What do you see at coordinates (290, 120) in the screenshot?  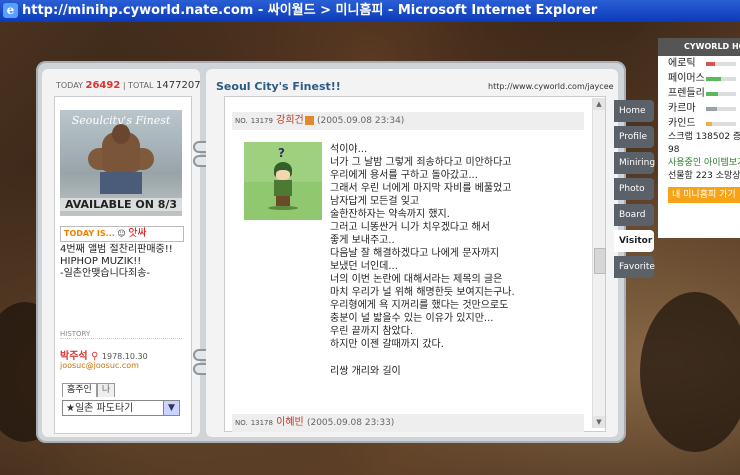 I see `post-author: 강희건` at bounding box center [290, 120].